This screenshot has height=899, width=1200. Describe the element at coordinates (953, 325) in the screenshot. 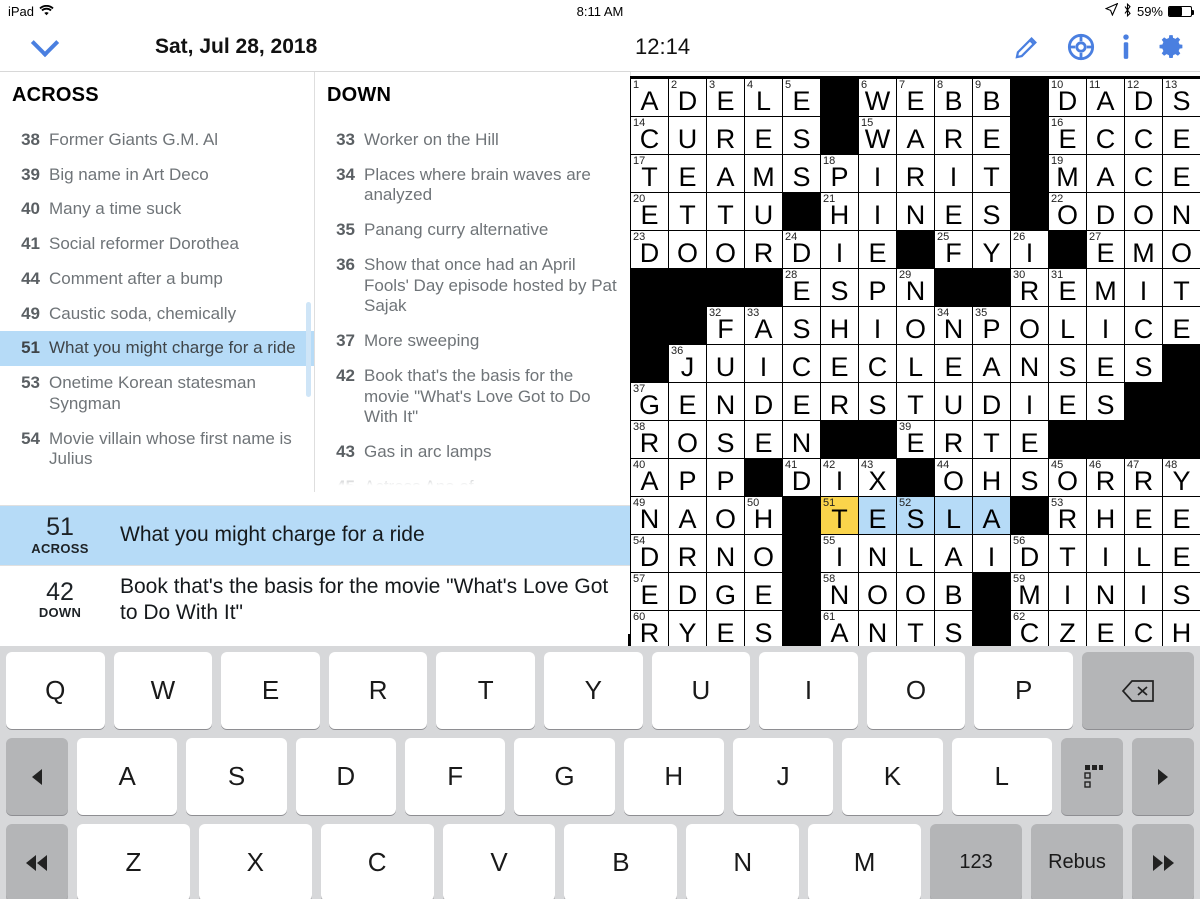

I see `grid-cell: 34 N` at that location.